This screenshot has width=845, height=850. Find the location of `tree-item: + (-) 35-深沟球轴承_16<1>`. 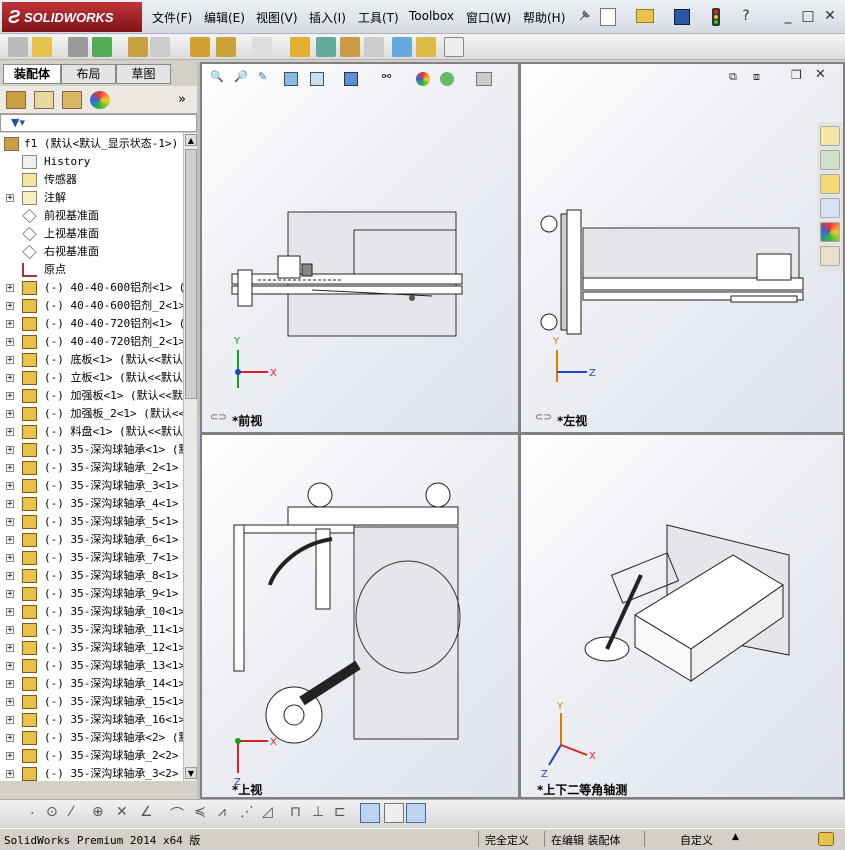

tree-item: + (-) 35-深沟球轴承_16<1> is located at coordinates (91, 720).